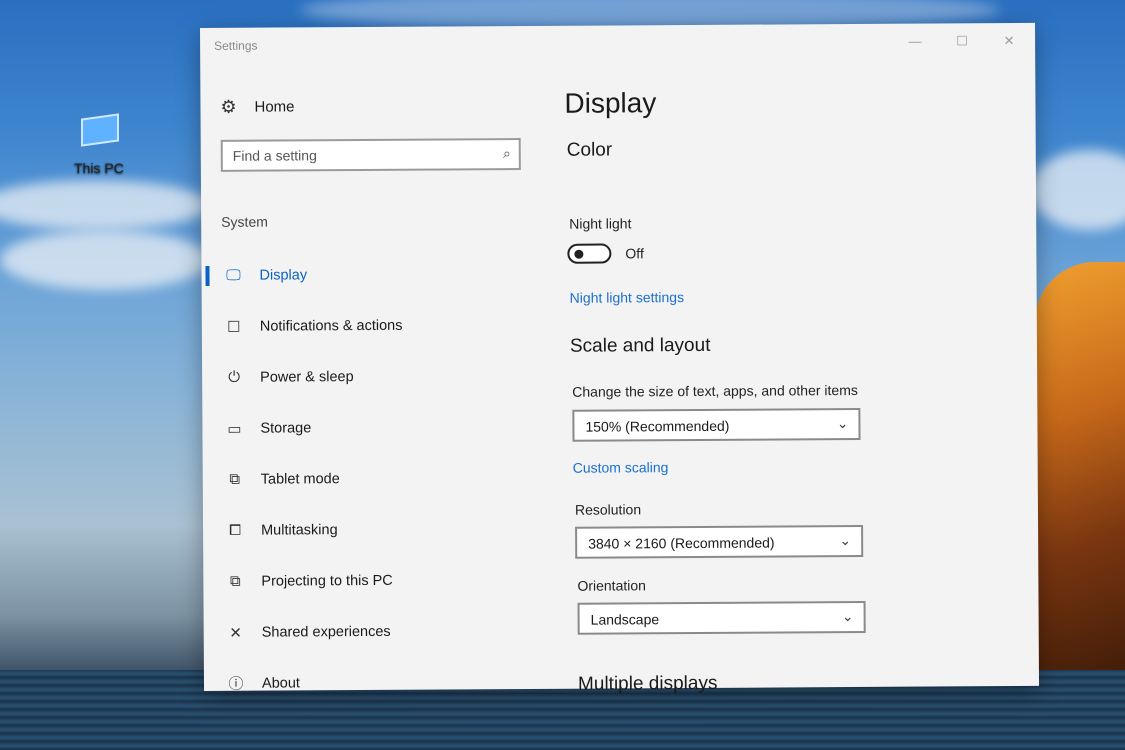 Image resolution: width=1125 pixels, height=750 pixels. I want to click on sidebar-item-power-sleep: ⏻ Power & sleep, so click(369, 376).